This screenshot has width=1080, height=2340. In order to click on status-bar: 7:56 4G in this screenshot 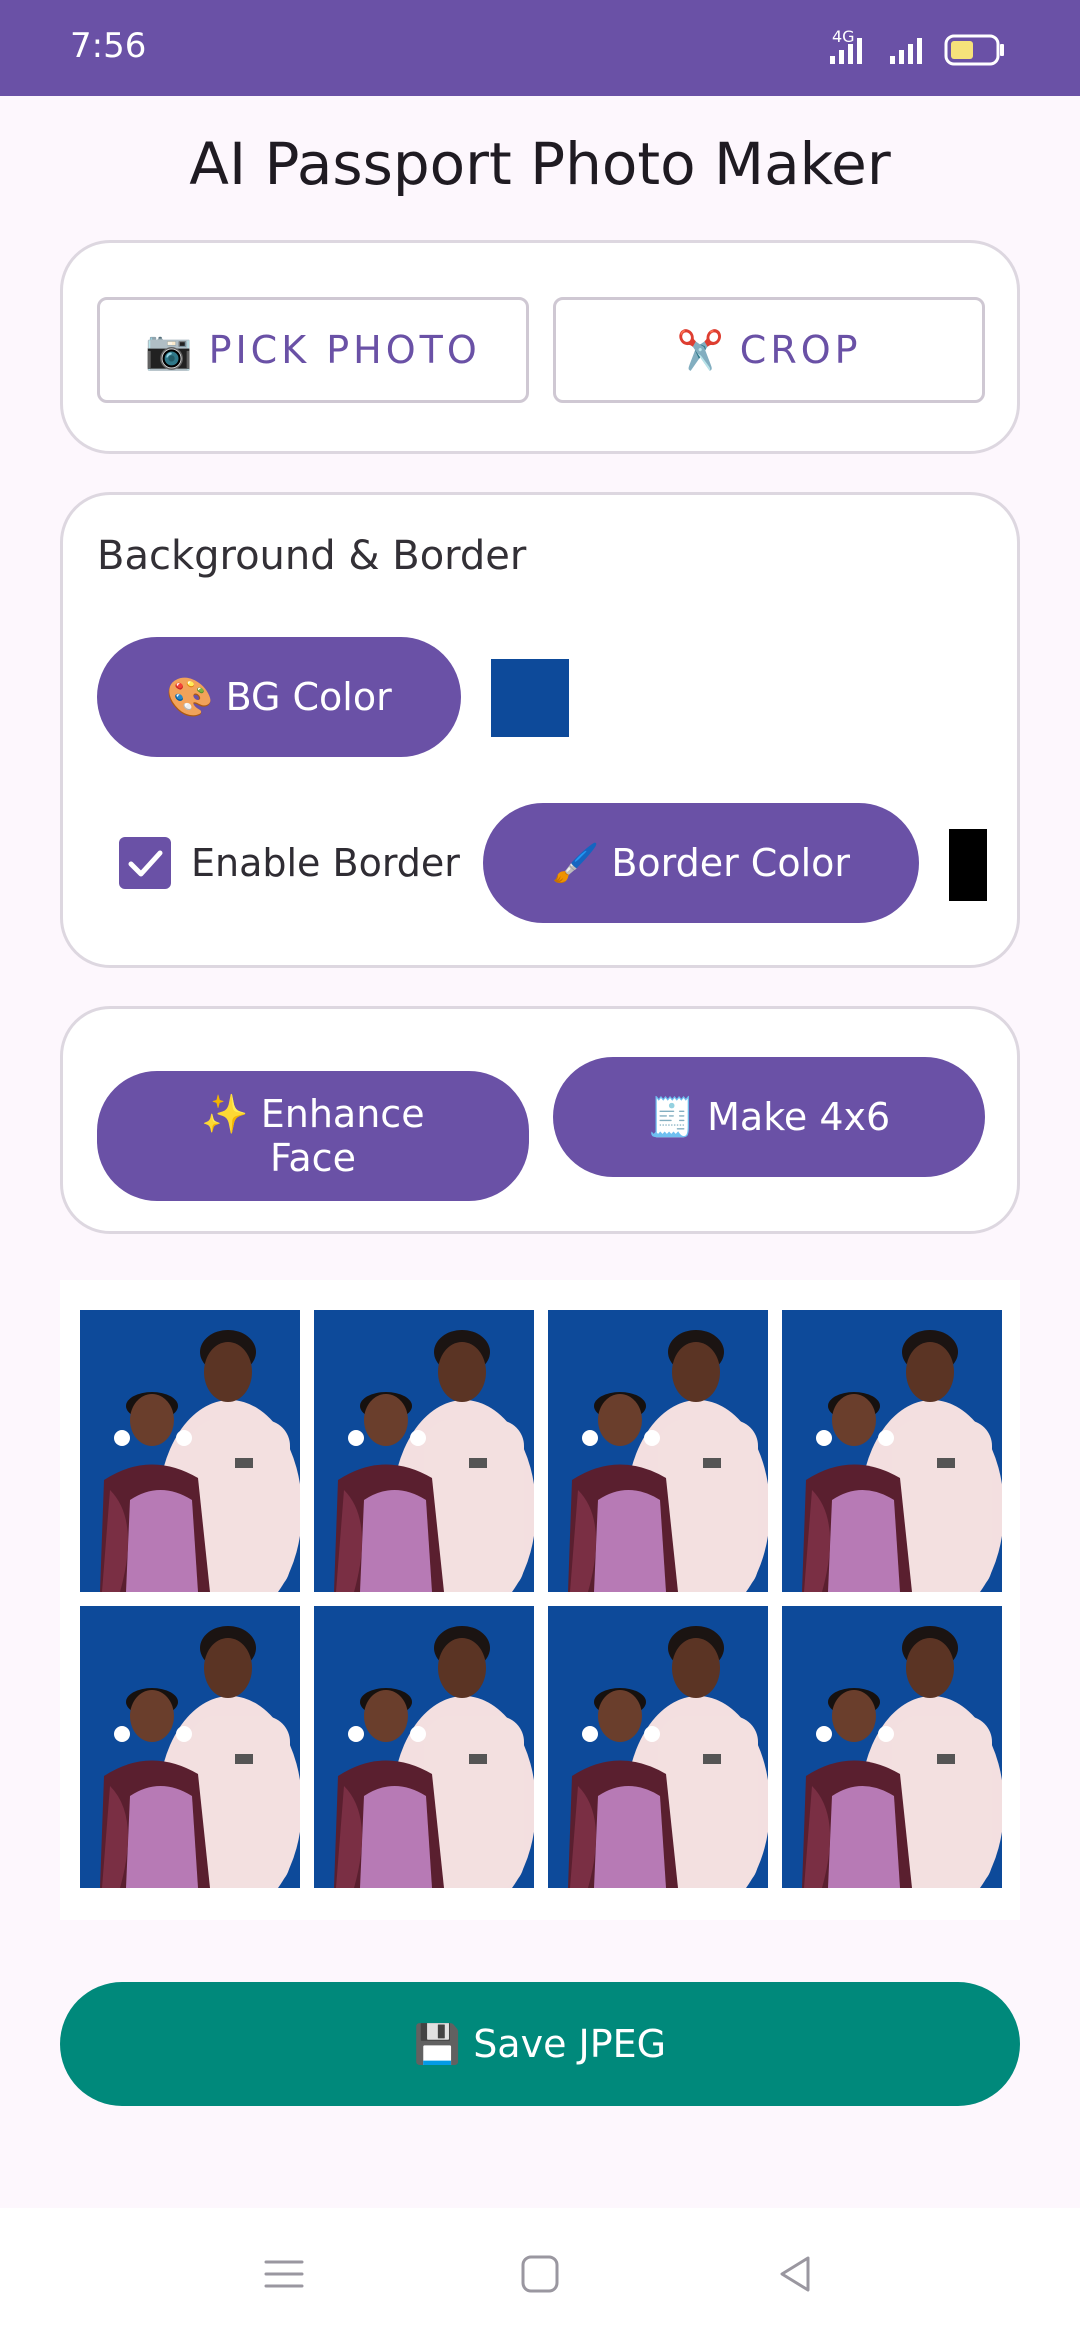, I will do `click(540, 48)`.